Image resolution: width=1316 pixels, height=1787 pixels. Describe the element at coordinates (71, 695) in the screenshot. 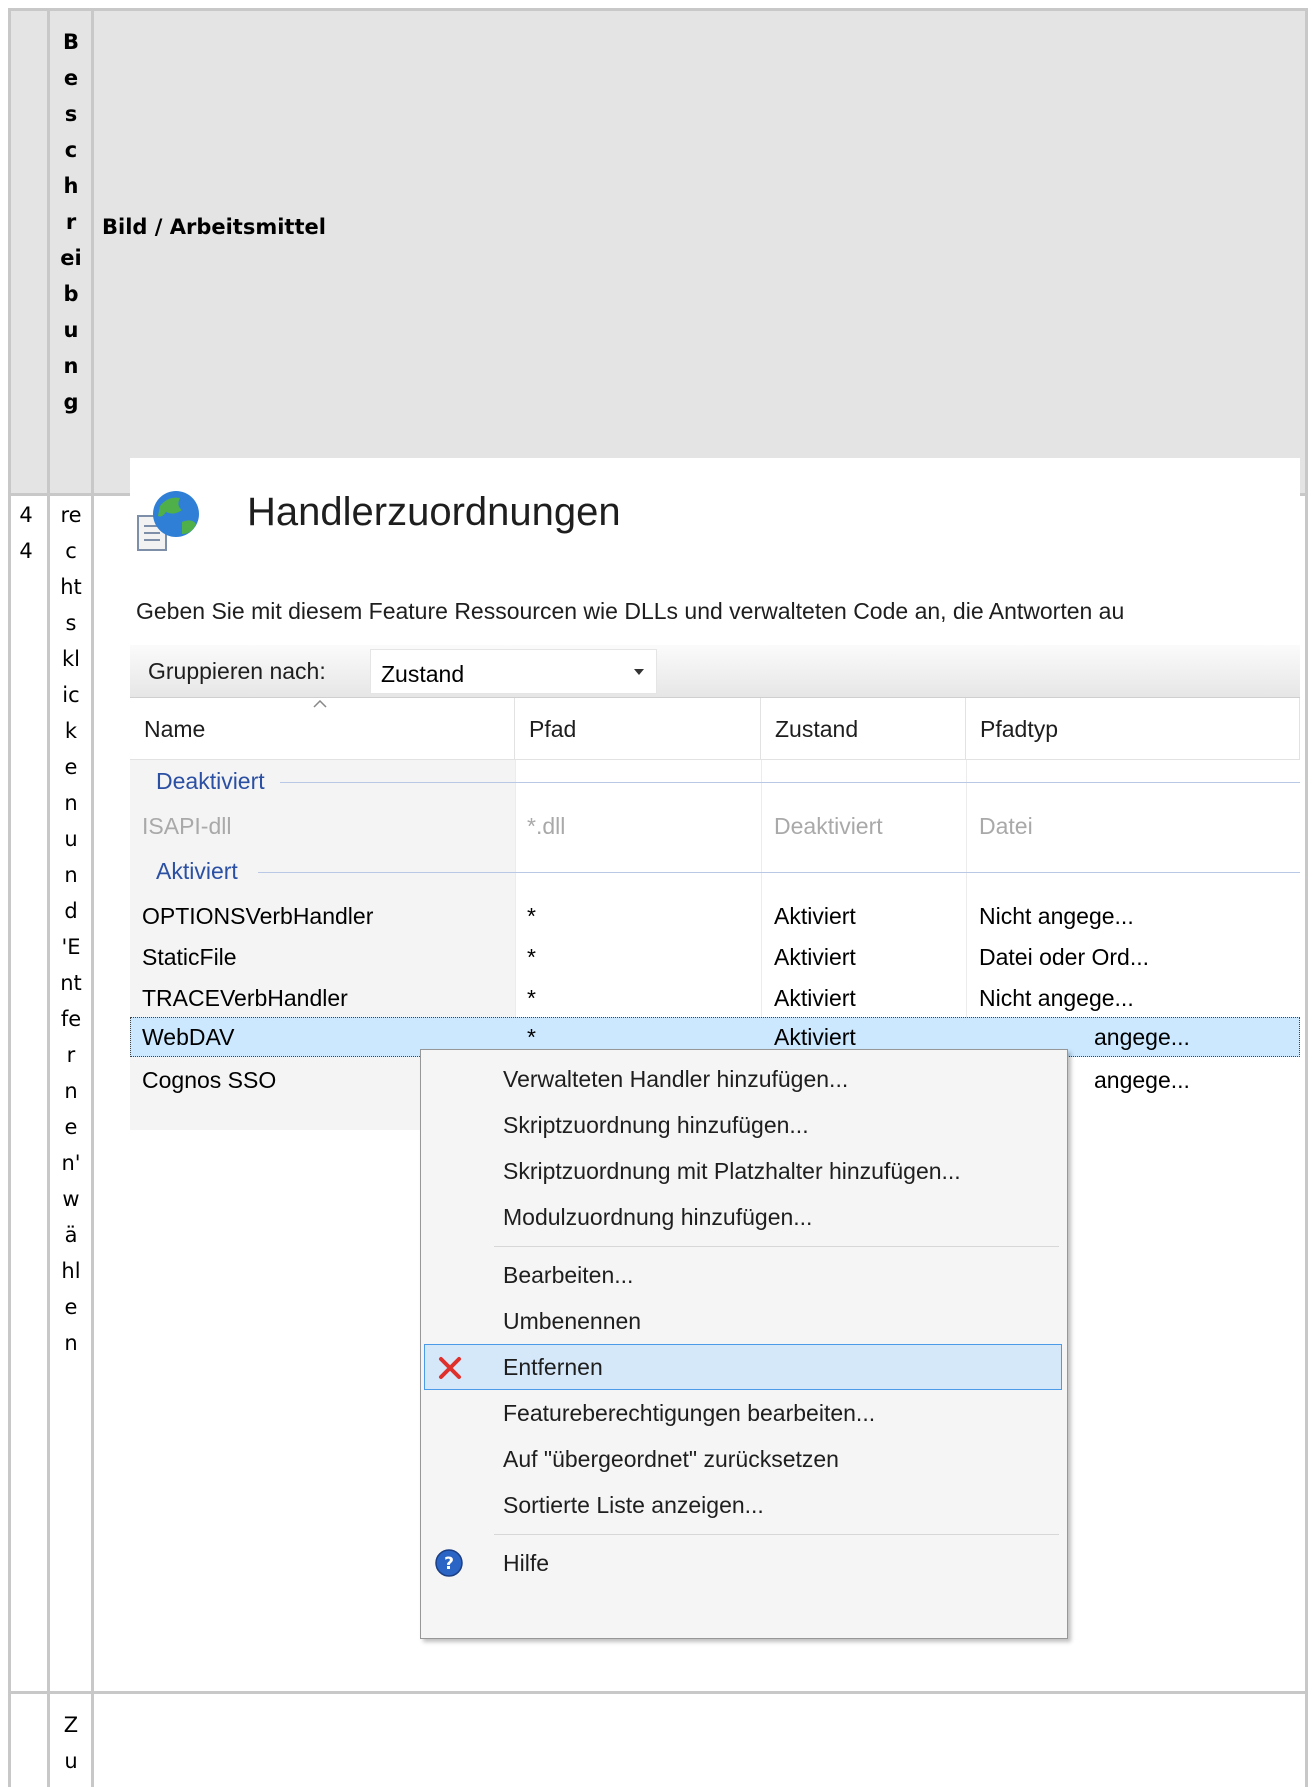

I see `vertical-text-fragment: ic` at that location.